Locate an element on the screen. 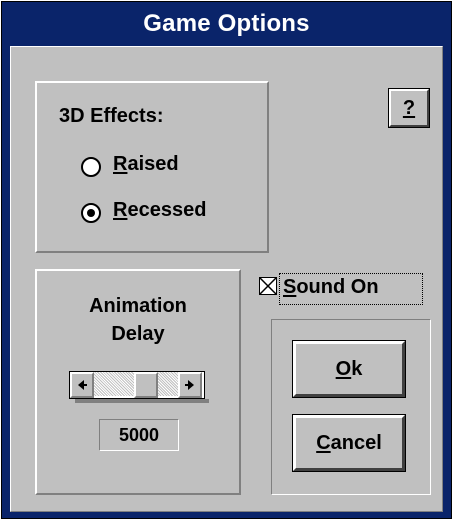  effects-heading: 3D Effects: is located at coordinates (111, 116).